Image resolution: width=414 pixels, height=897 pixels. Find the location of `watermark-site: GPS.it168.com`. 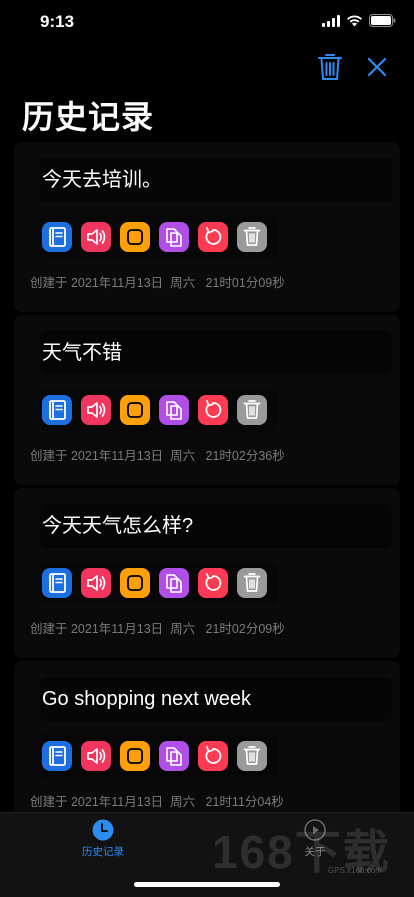

watermark-site: GPS.it168.com is located at coordinates (355, 870).